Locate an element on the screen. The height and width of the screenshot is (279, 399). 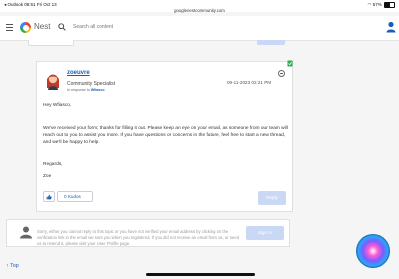
author-name-link: zoeuvre is located at coordinates (78, 73).